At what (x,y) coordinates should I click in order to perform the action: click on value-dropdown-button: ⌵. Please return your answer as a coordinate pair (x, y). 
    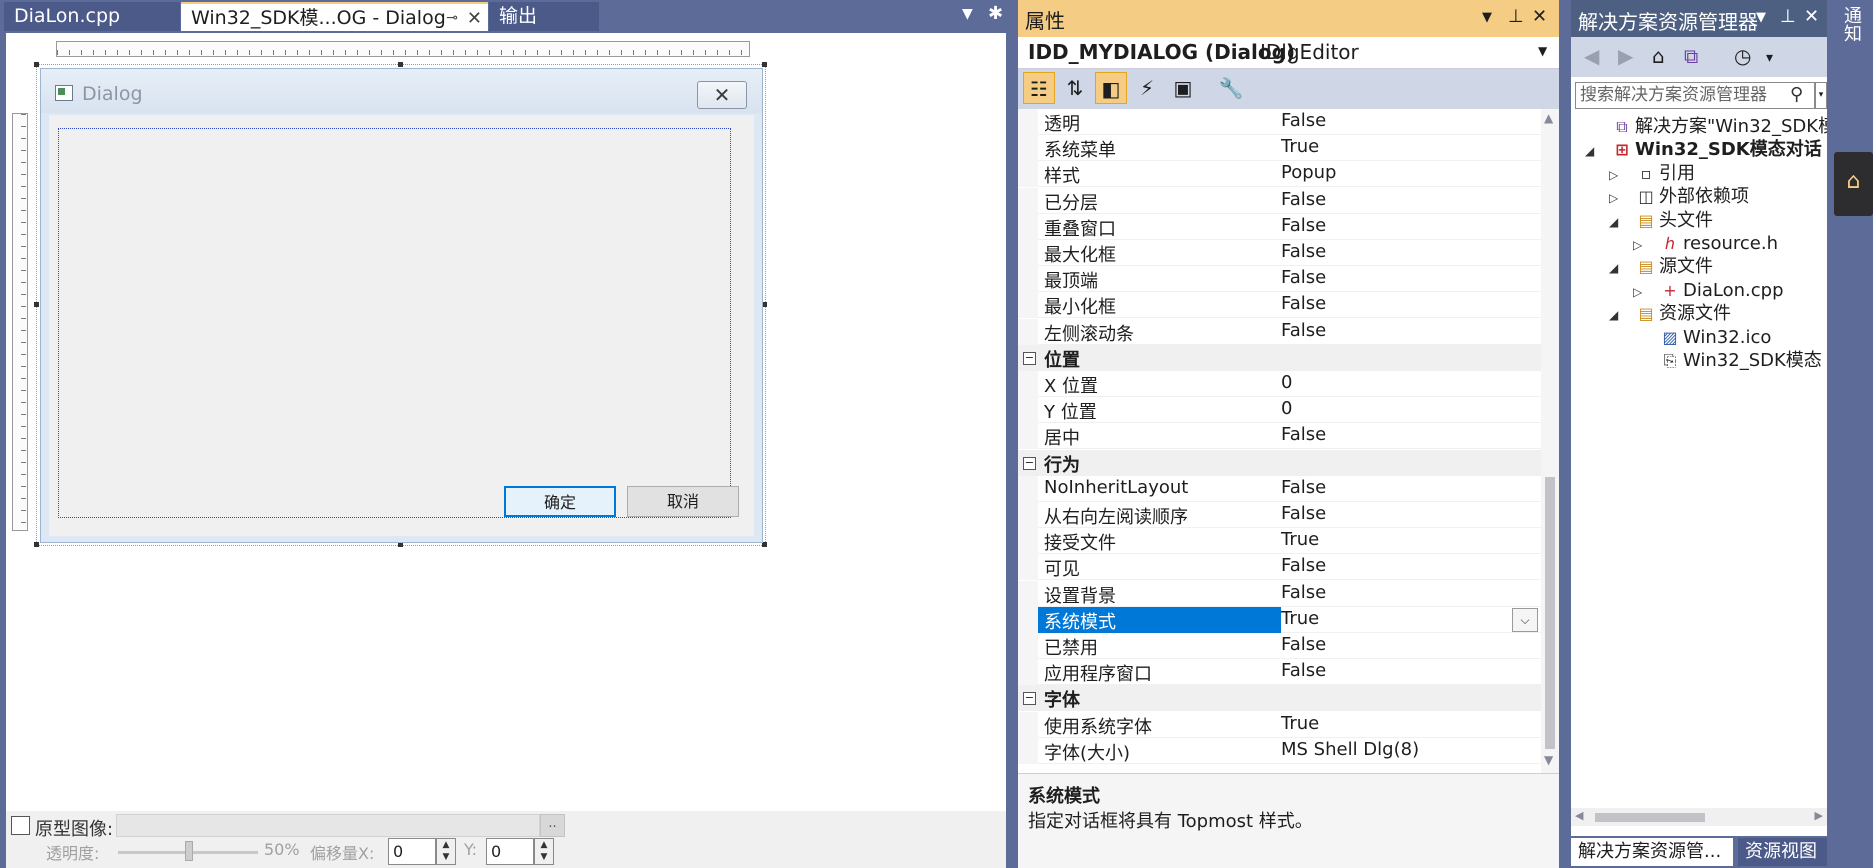
    Looking at the image, I should click on (1525, 619).